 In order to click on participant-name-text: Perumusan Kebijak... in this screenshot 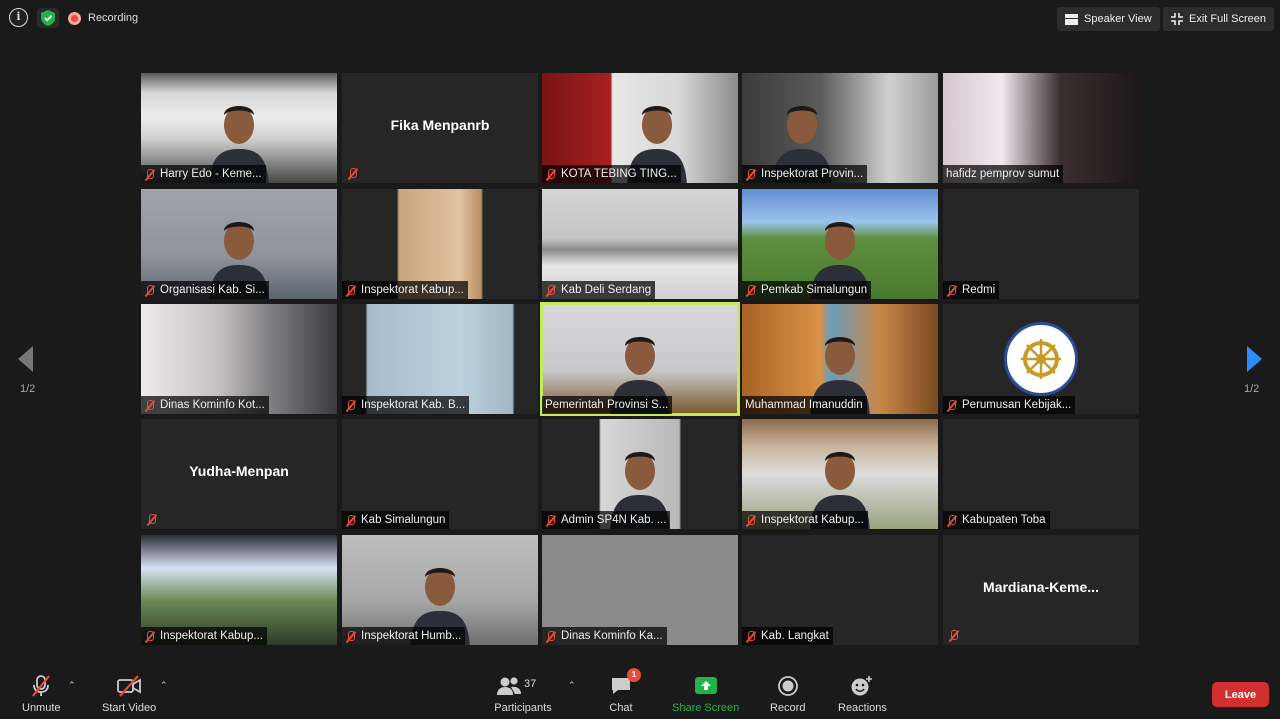, I will do `click(1017, 405)`.